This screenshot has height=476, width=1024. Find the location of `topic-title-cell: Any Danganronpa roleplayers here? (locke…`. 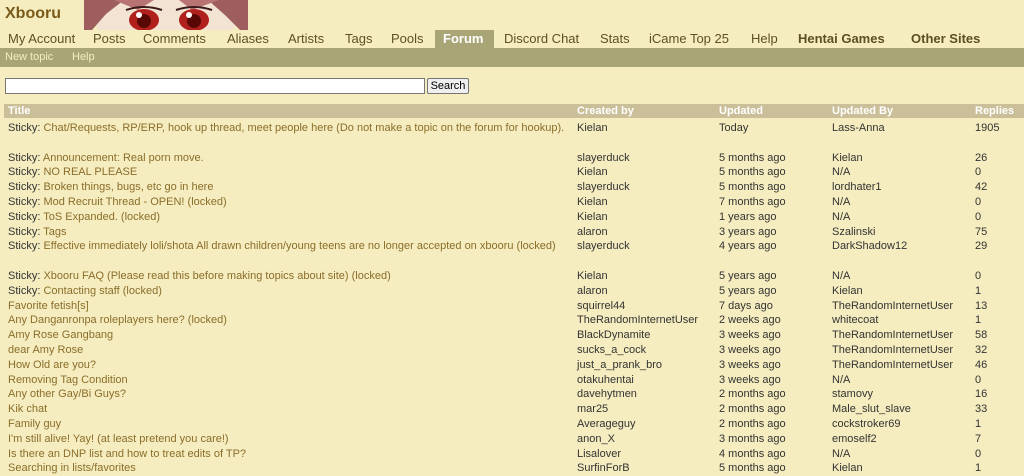

topic-title-cell: Any Danganronpa roleplayers here? (locke… is located at coordinates (288, 320).